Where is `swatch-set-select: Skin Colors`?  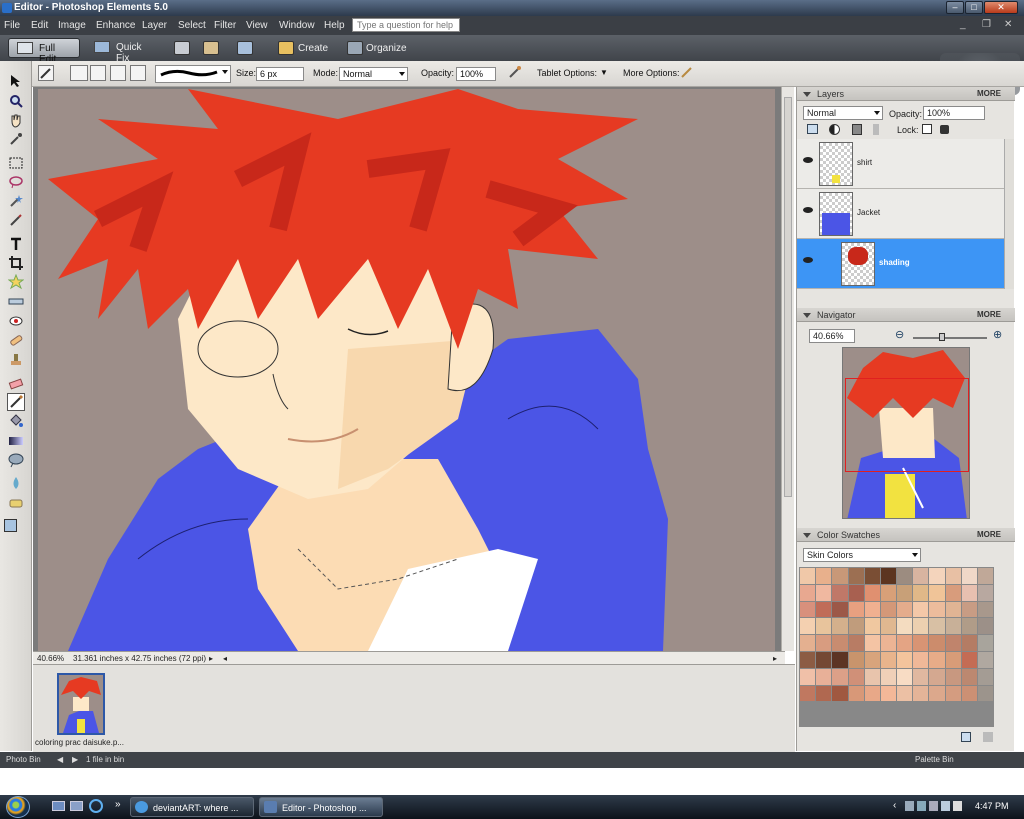 swatch-set-select: Skin Colors is located at coordinates (862, 555).